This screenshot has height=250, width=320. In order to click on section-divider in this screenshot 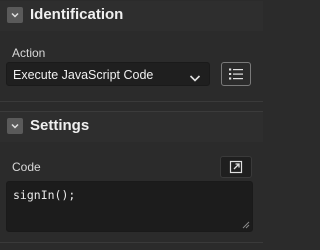, I will do `click(131, 101)`.